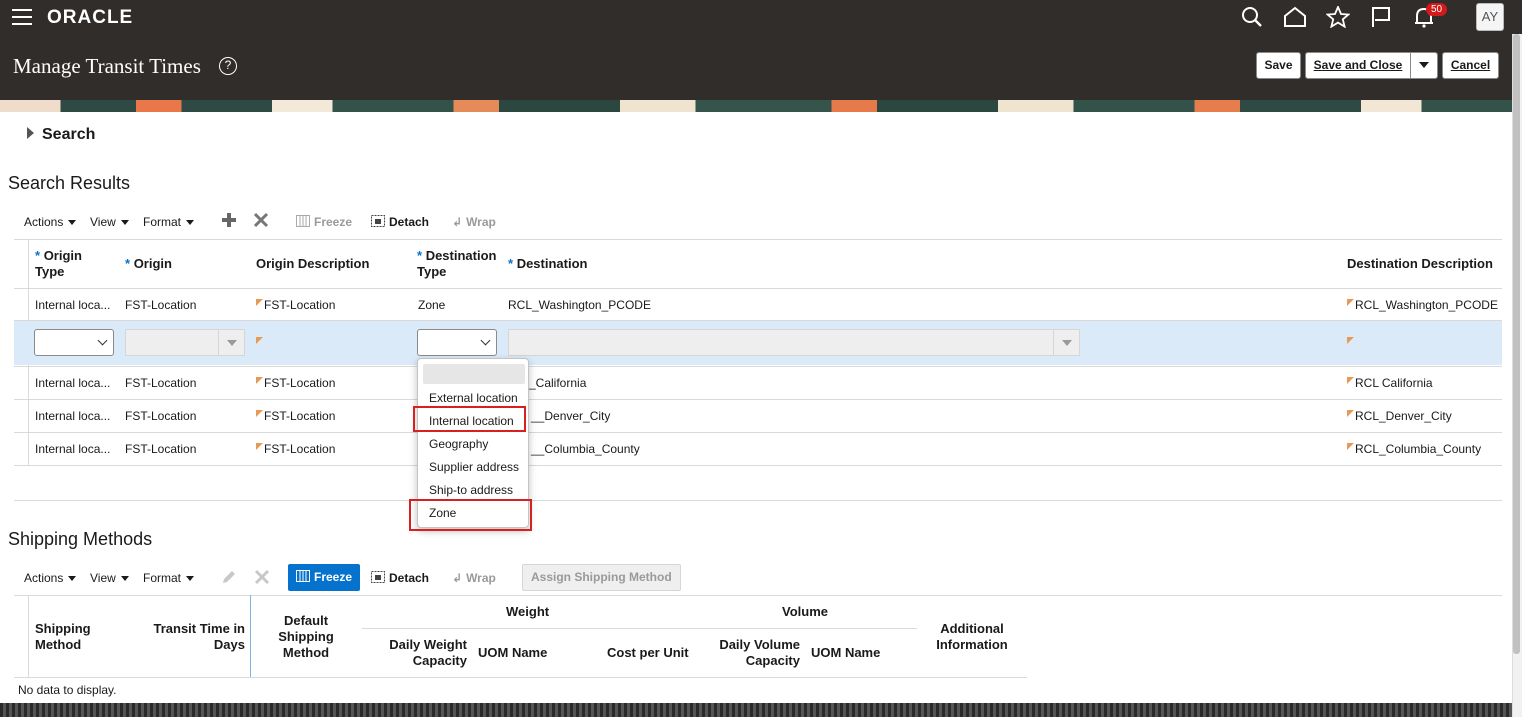 This screenshot has height=717, width=1522. Describe the element at coordinates (1422, 305) in the screenshot. I see `cell-destination-description: RCL_Washington_PCODE` at that location.